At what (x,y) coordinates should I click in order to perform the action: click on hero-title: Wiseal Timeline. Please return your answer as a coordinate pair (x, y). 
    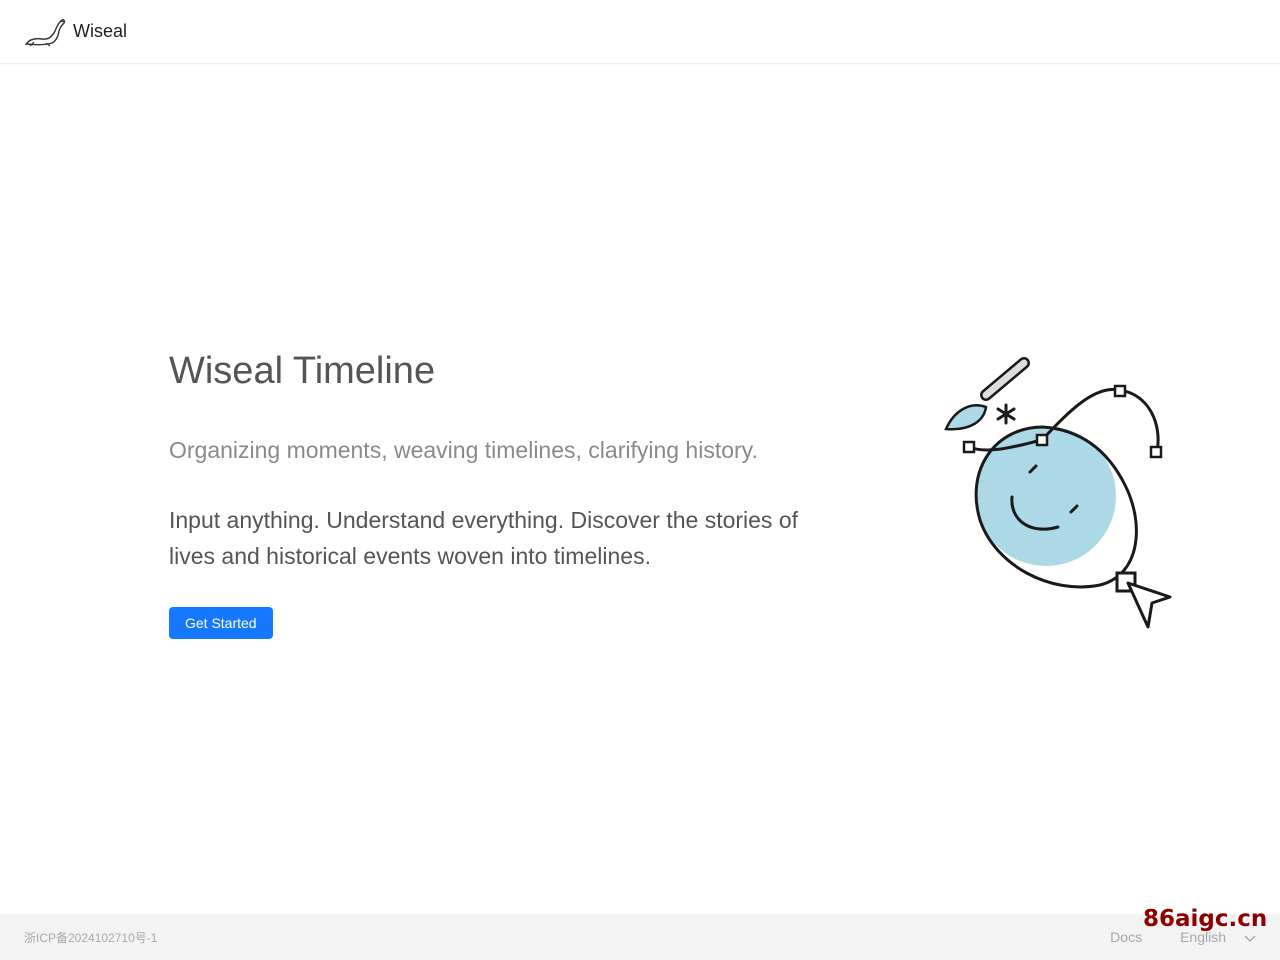
    Looking at the image, I should click on (302, 371).